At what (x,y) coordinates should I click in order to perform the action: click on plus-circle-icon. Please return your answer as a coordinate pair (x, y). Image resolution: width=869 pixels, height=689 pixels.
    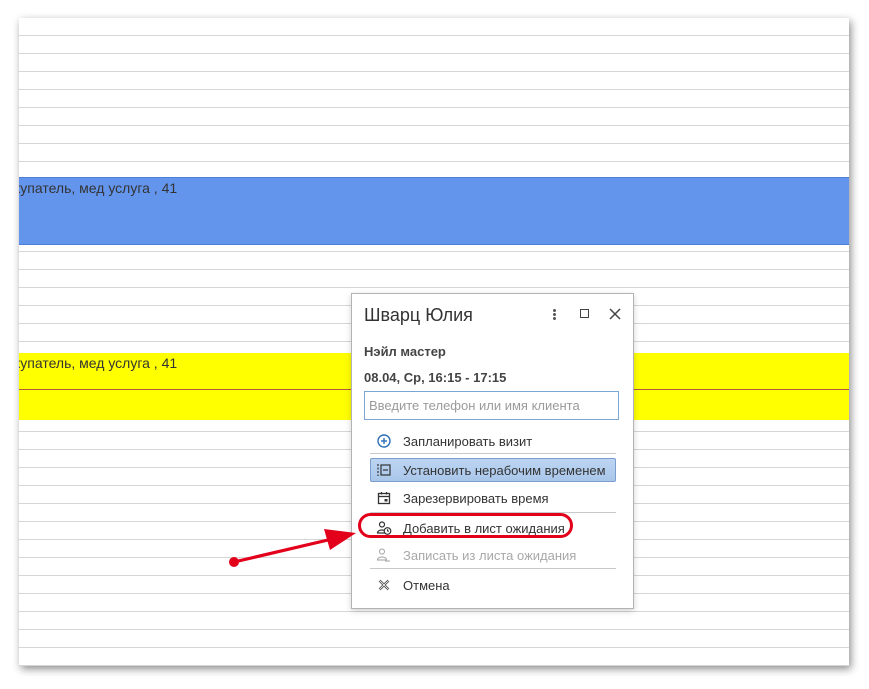
    Looking at the image, I should click on (384, 441).